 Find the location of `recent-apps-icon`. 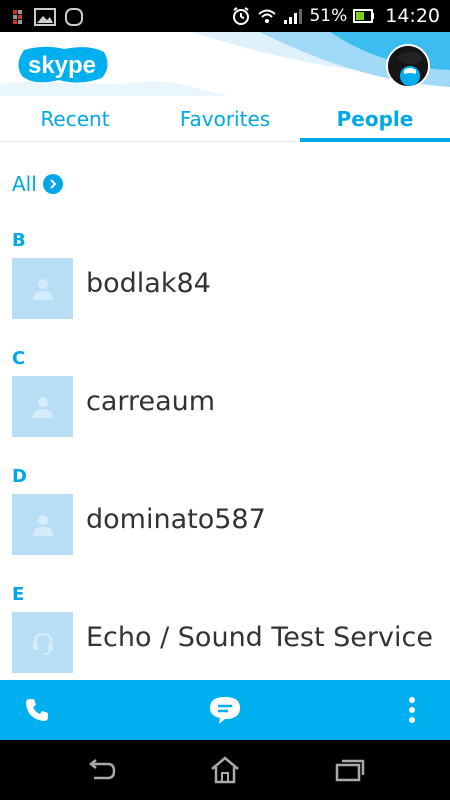

recent-apps-icon is located at coordinates (350, 770).